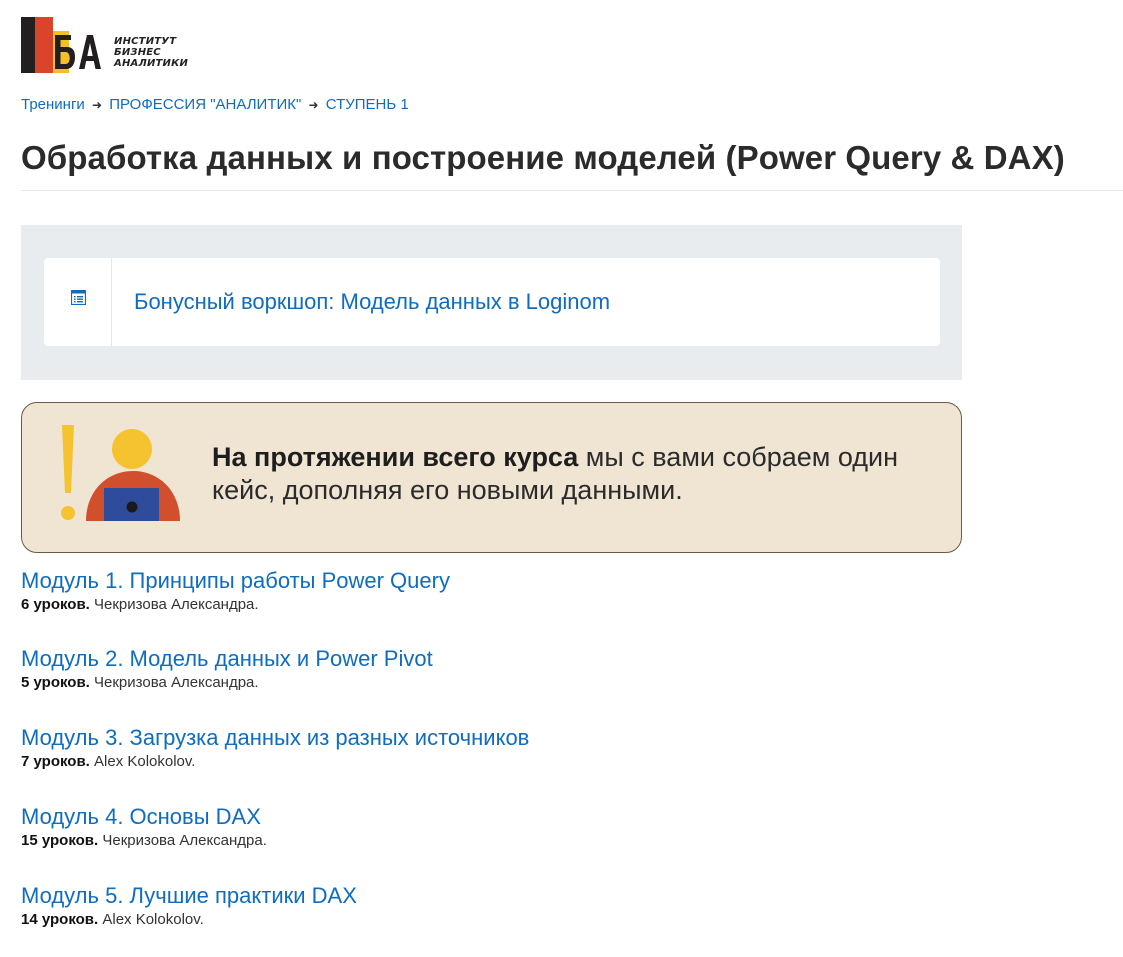  I want to click on module-lessons-count: 7 уроков., so click(55, 761).